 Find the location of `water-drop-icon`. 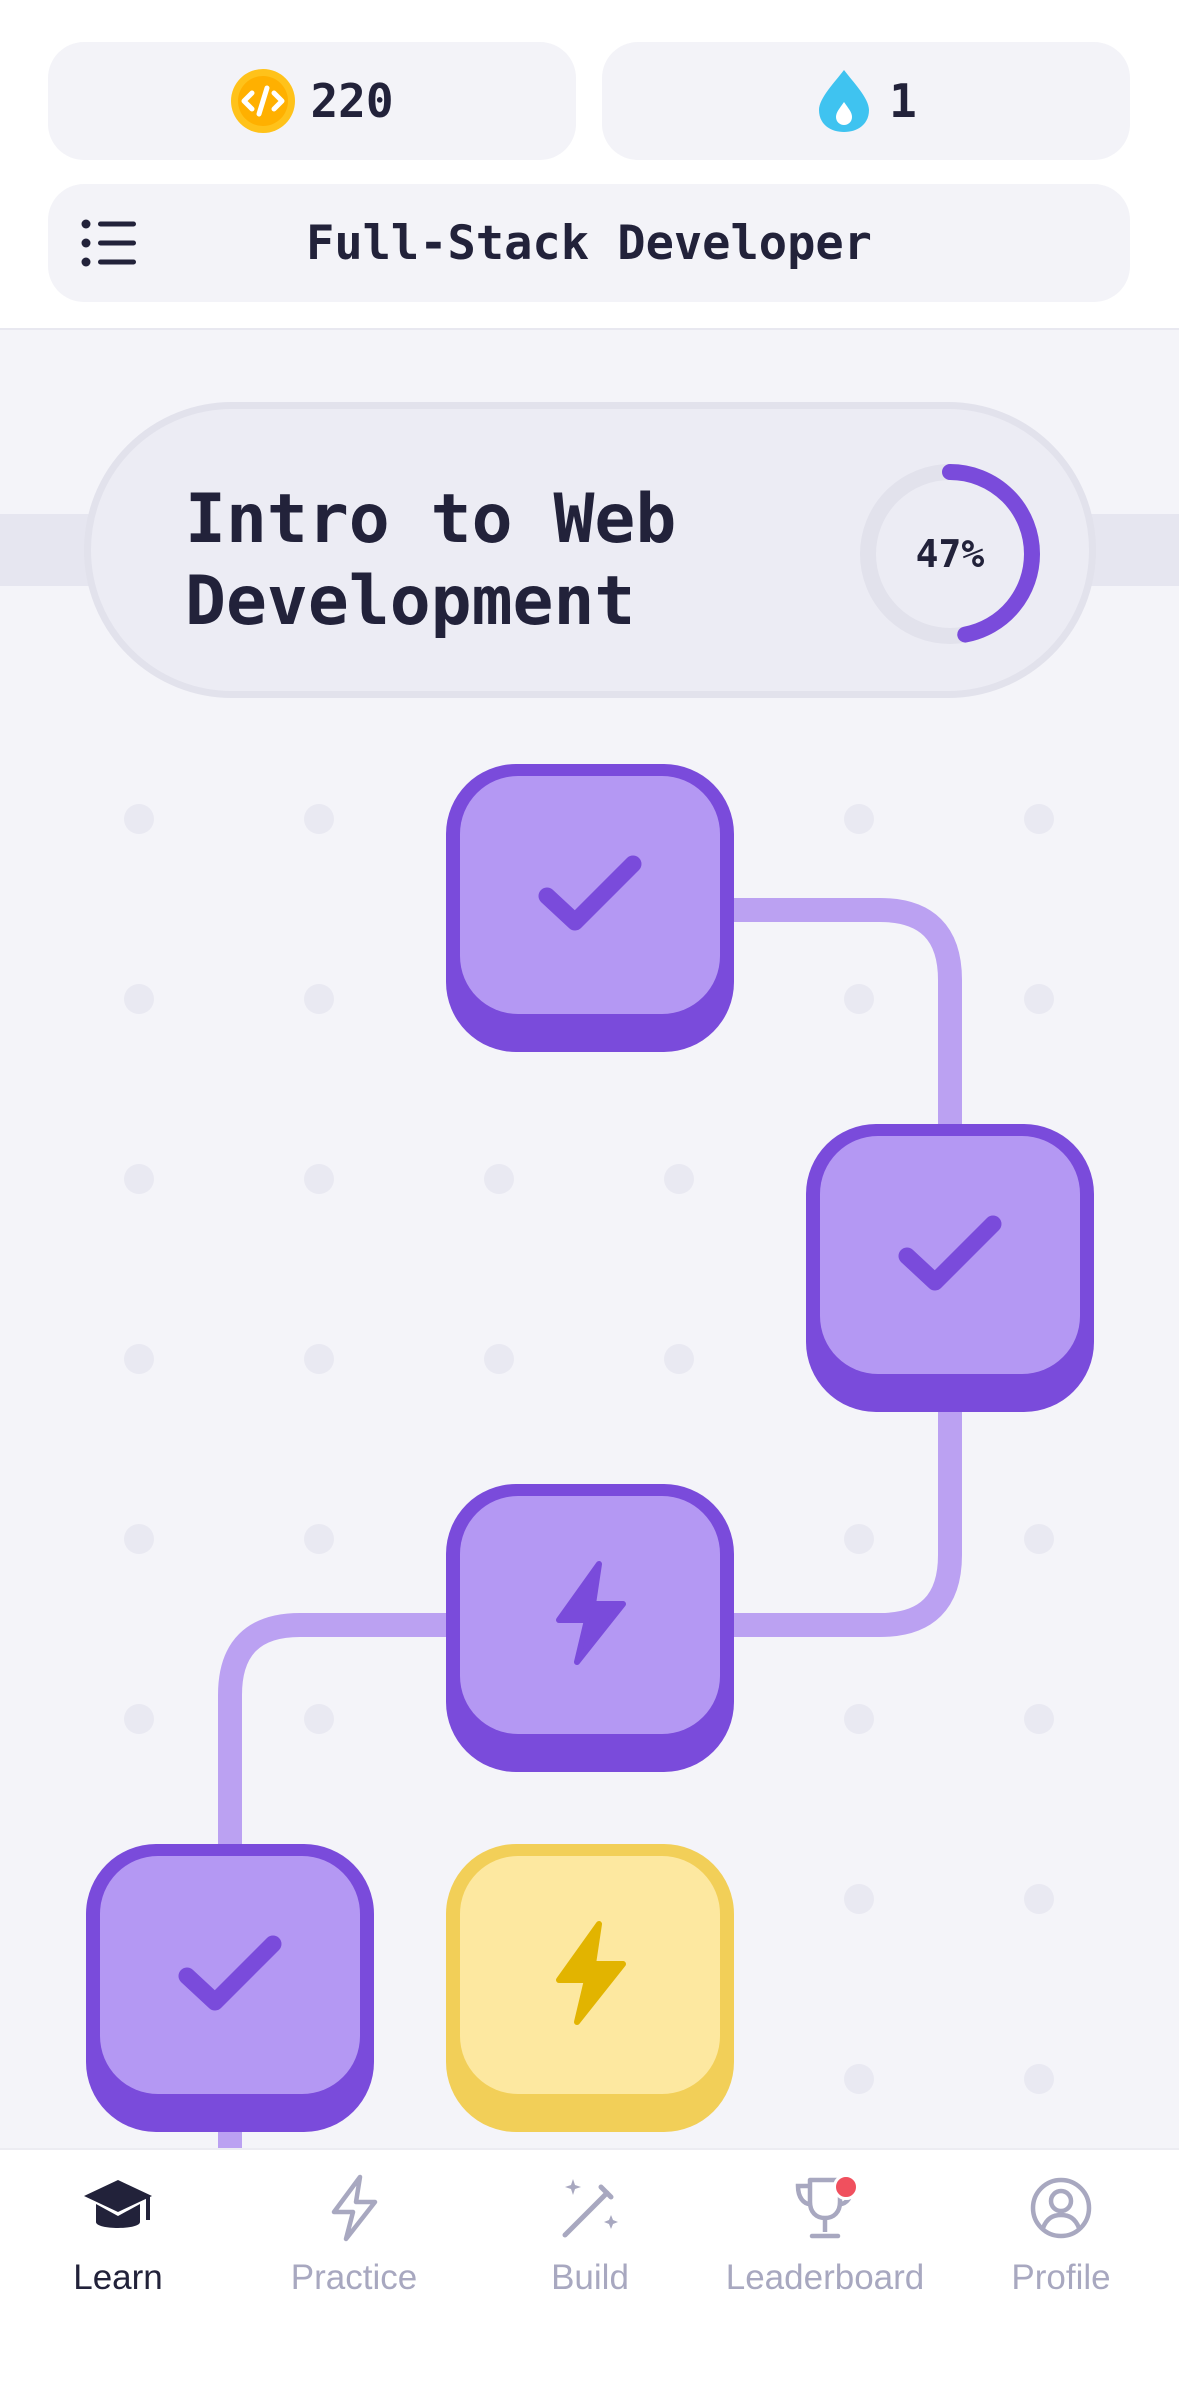

water-drop-icon is located at coordinates (844, 101).